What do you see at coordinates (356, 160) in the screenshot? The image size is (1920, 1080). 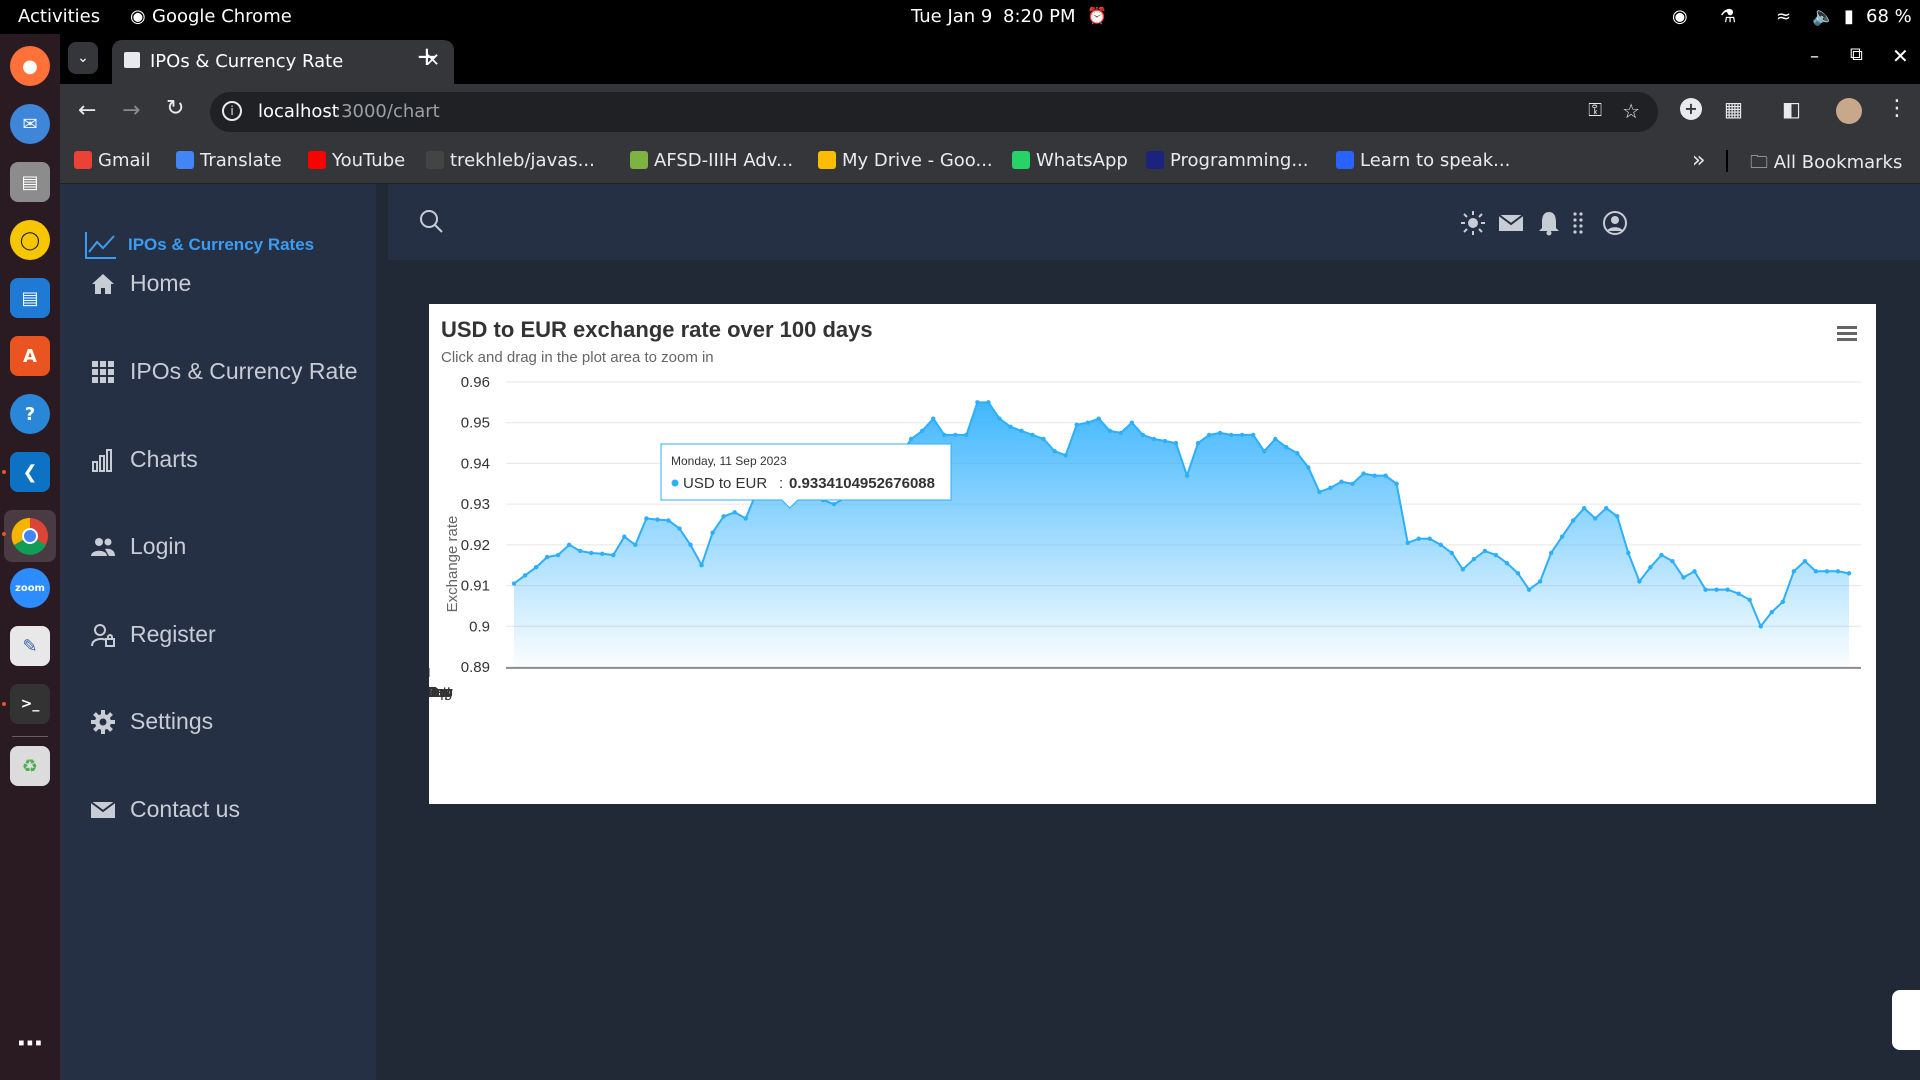 I see `bookmark-item: YouTube` at bounding box center [356, 160].